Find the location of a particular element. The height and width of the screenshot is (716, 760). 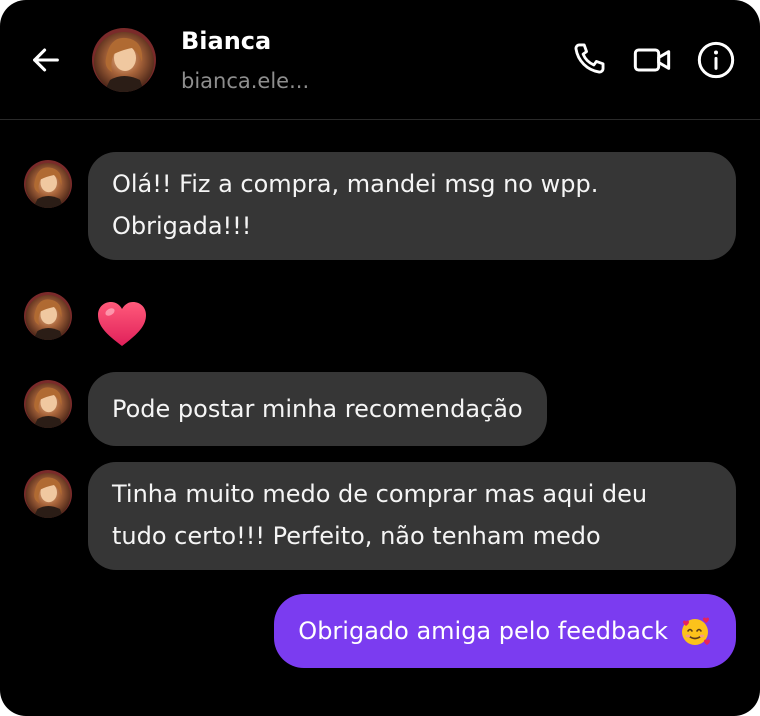

info-icon is located at coordinates (716, 60).